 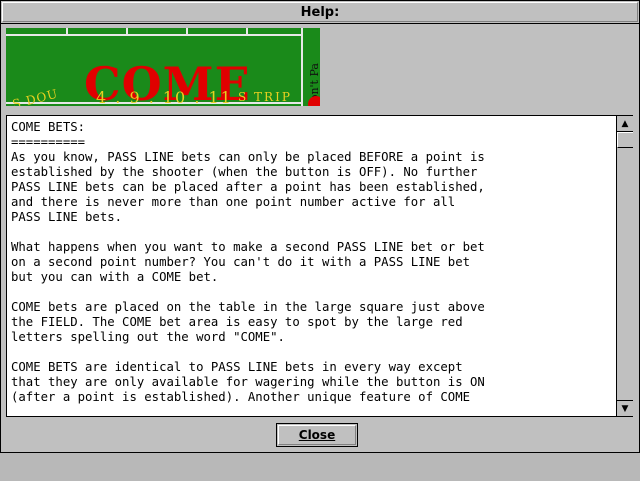 I want to click on scroll-up-button: ▲, so click(x=625, y=124).